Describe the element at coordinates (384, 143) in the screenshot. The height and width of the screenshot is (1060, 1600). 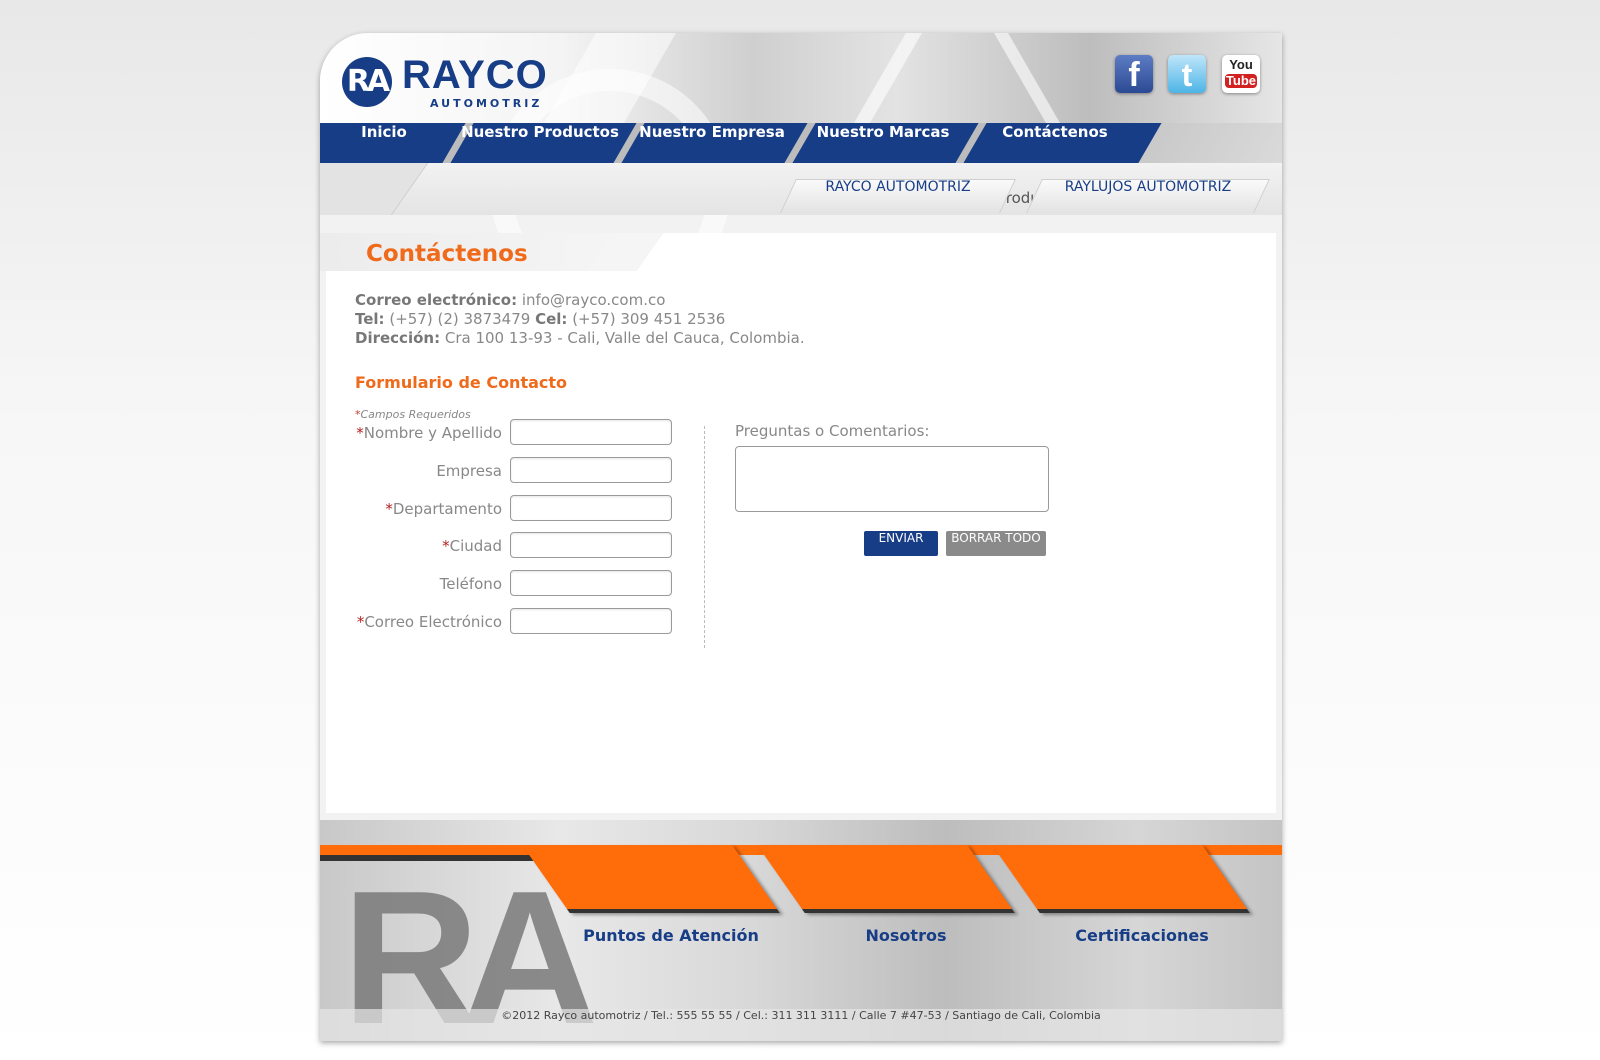
I see `nav-item-inicio: Inicio` at that location.